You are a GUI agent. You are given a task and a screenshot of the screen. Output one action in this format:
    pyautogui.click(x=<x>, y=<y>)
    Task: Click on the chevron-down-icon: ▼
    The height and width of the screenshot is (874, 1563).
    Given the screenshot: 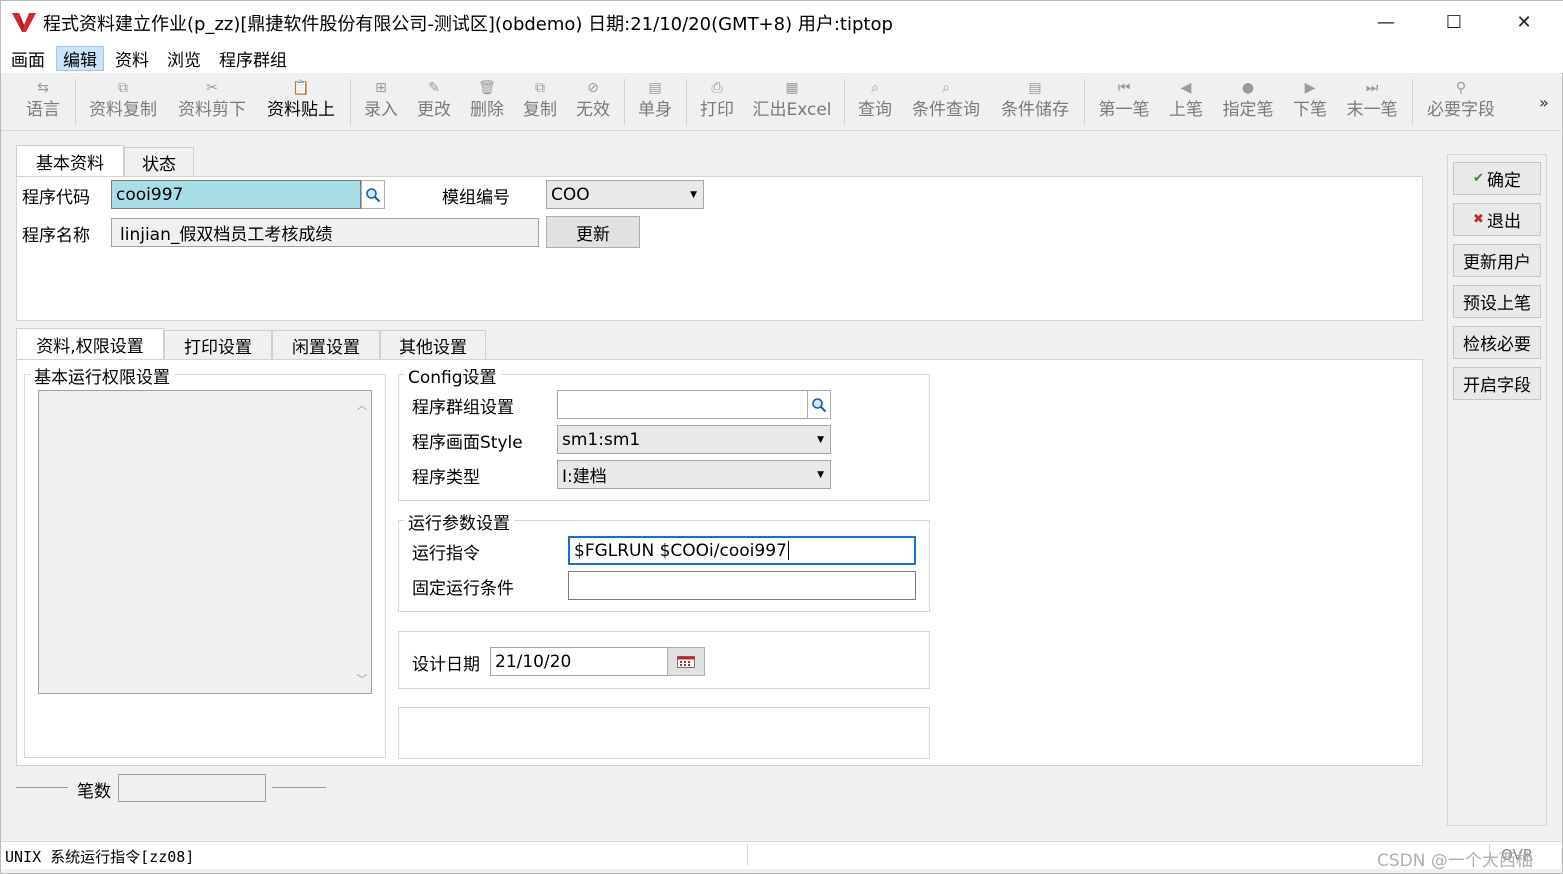 What is the action you would take?
    pyautogui.click(x=820, y=439)
    